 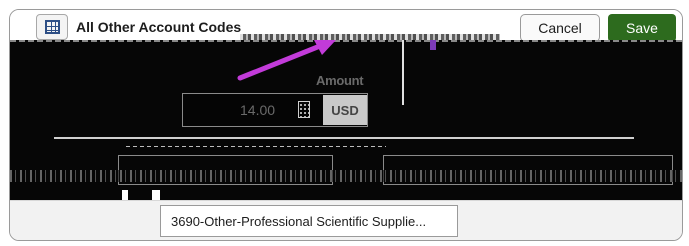 I want to click on row-divider, so click(x=346, y=41).